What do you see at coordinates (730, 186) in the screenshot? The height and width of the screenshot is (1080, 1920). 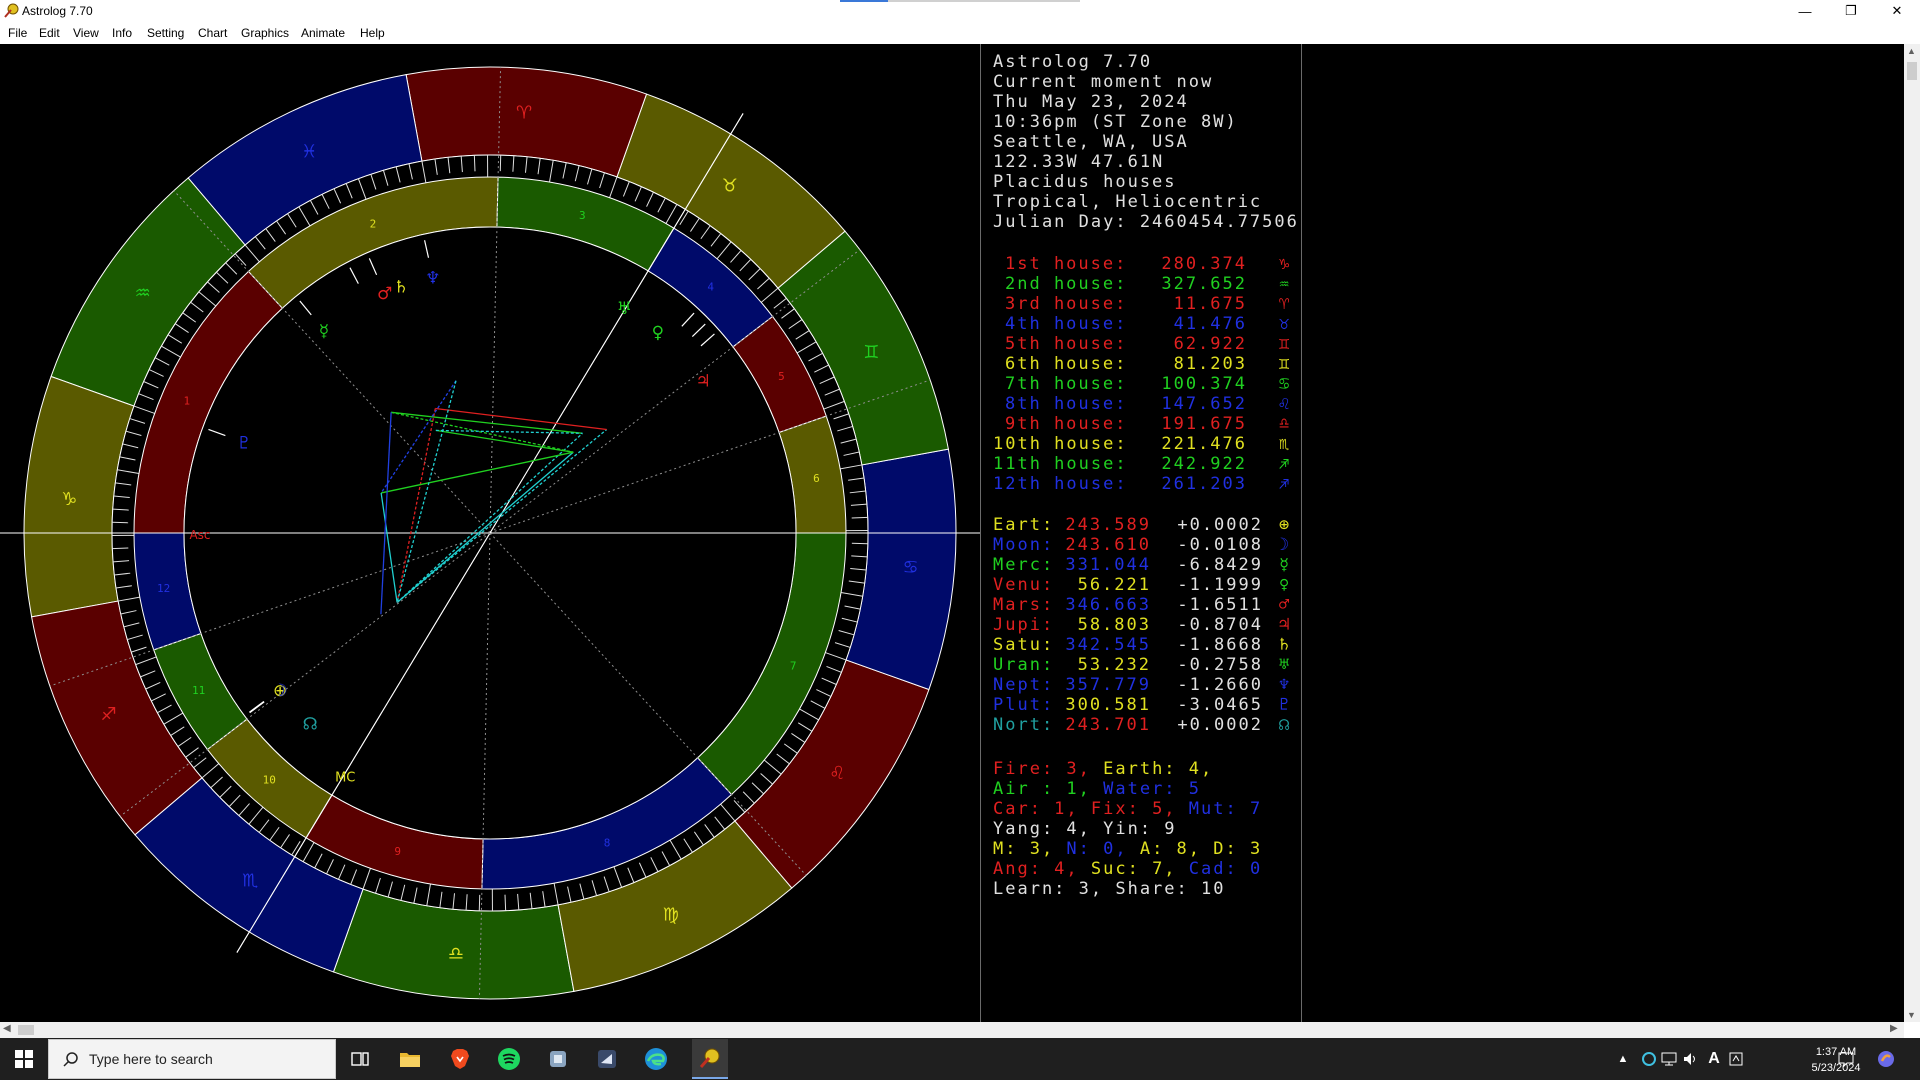 I see `zodiac-sign-glyph-icon: ♉` at bounding box center [730, 186].